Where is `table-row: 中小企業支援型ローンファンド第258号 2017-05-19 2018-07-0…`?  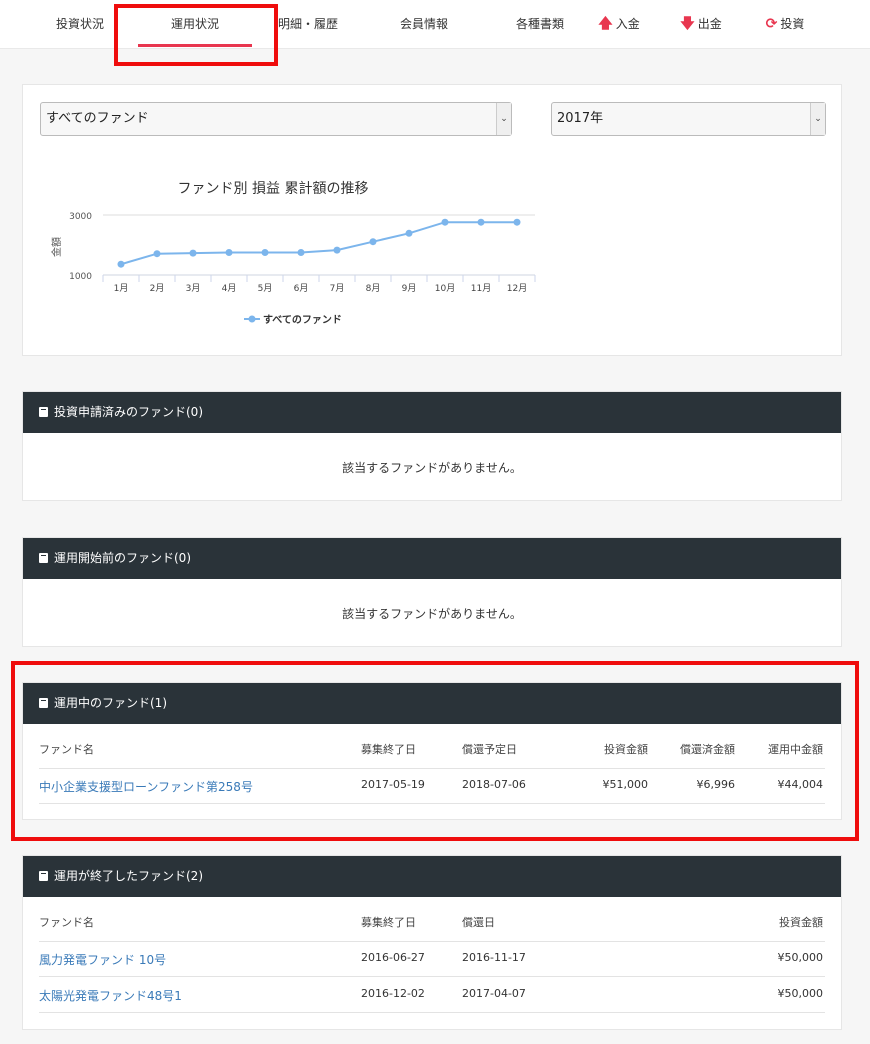
table-row: 中小企業支援型ローンファンド第258号 2017-05-19 2018-07-0… is located at coordinates (432, 786).